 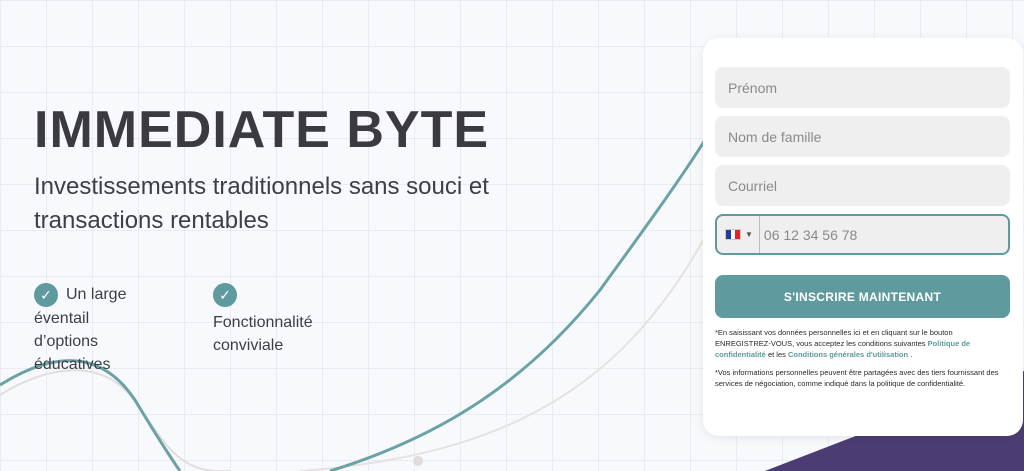 I want to click on phone-field: ▼, so click(x=862, y=234).